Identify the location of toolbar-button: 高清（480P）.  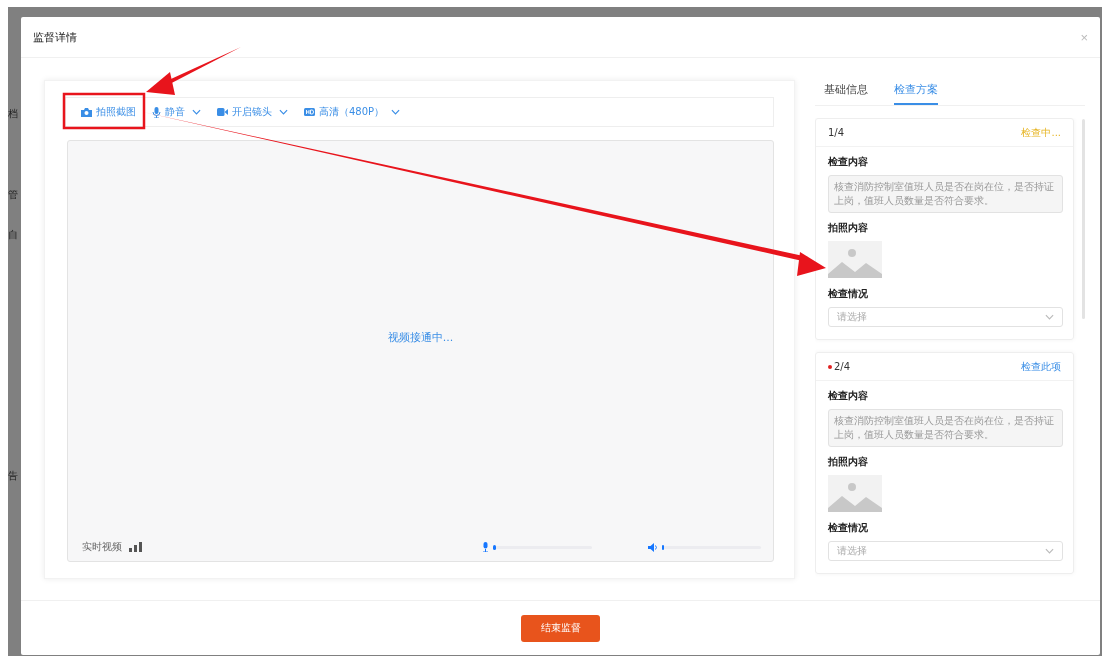
(352, 112).